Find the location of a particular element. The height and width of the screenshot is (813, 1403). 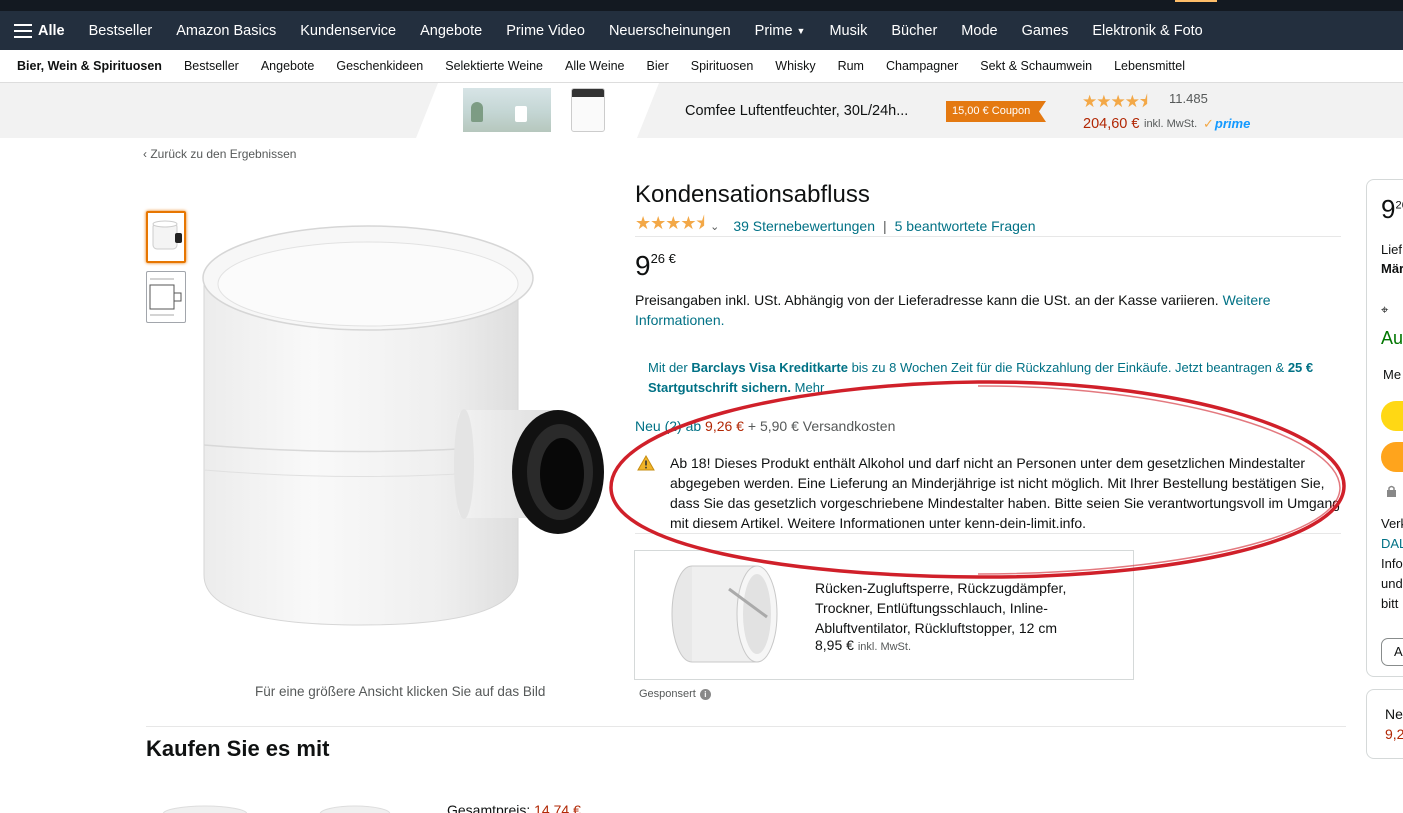

promo-more-link: Mehr is located at coordinates (810, 387).